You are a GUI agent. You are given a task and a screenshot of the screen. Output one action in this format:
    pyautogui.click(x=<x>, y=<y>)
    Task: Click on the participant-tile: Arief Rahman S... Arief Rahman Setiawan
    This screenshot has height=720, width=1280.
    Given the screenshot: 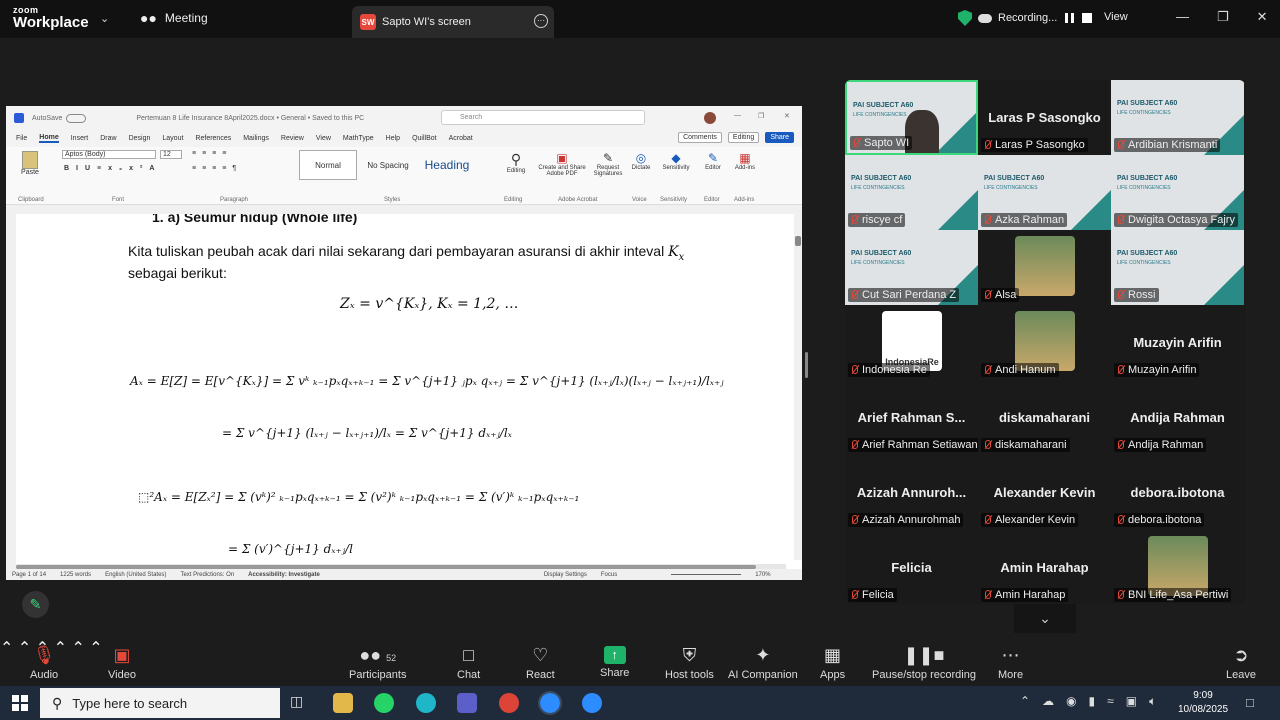 What is the action you would take?
    pyautogui.click(x=911, y=417)
    